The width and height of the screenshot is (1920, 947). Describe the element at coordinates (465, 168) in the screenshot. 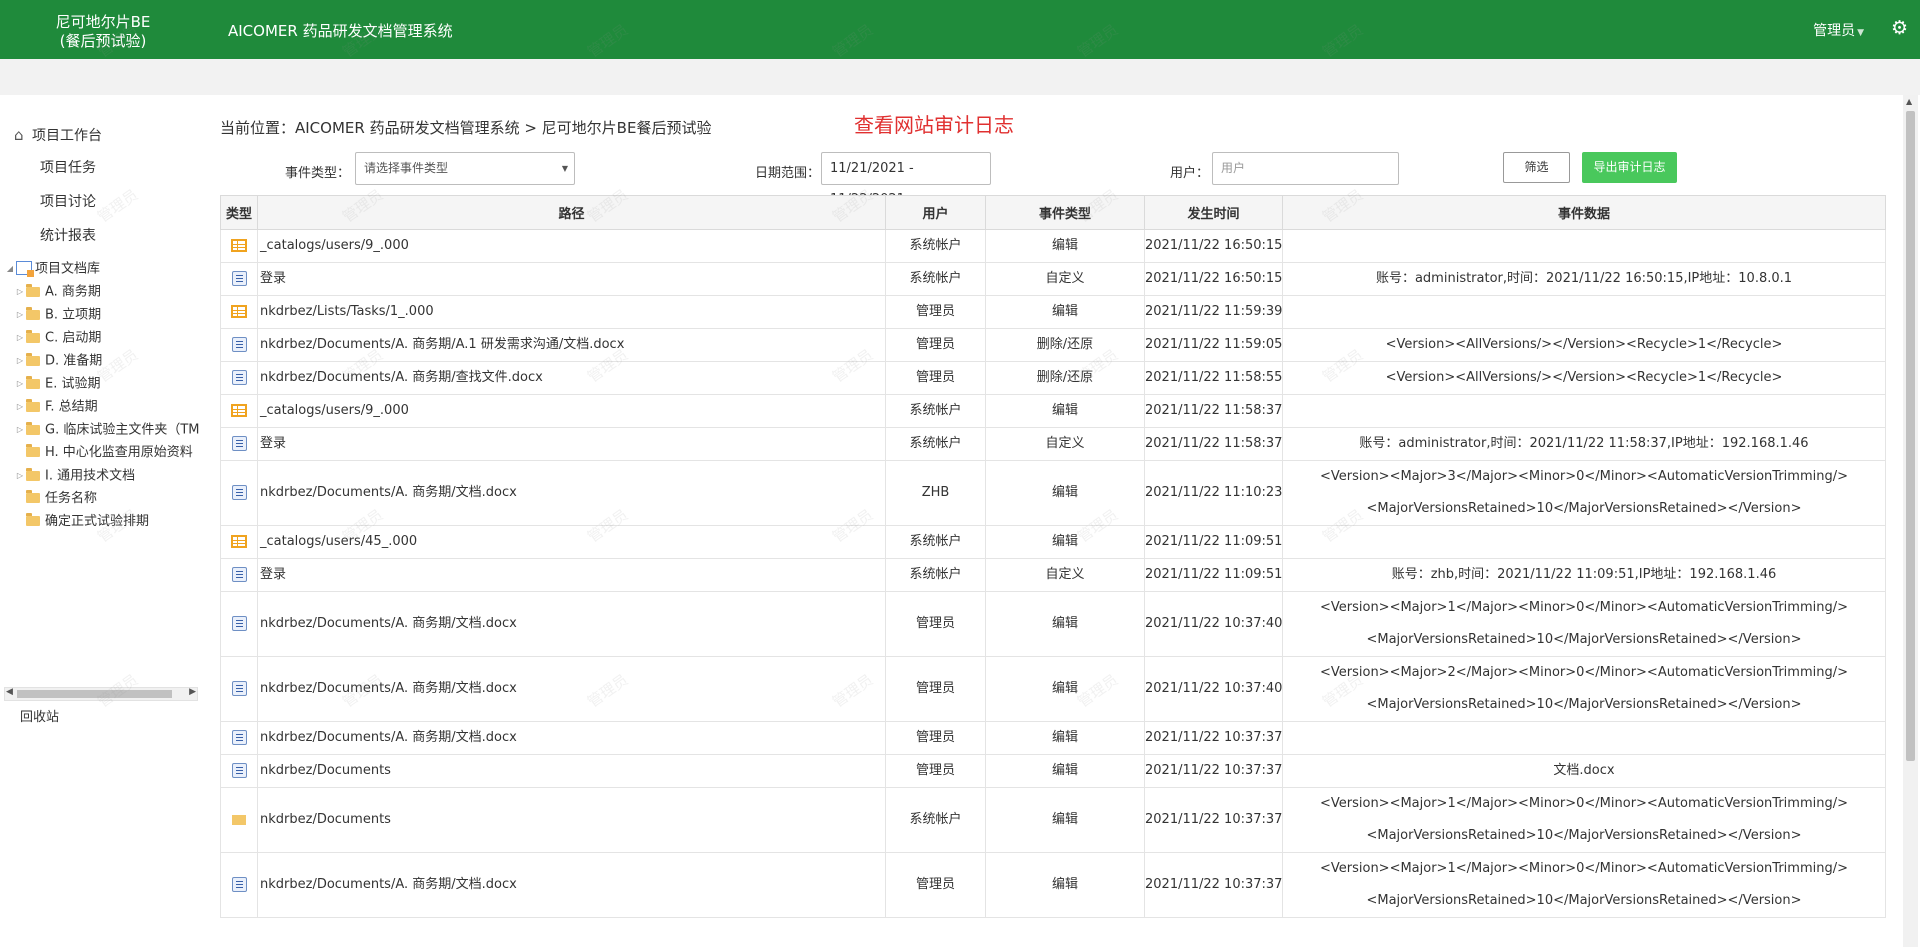

I see `event-type-select: 请选择事件类型 ▼` at that location.